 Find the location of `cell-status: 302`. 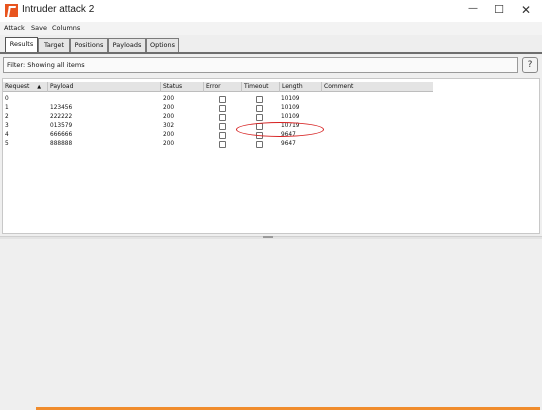

cell-status: 302 is located at coordinates (169, 126).